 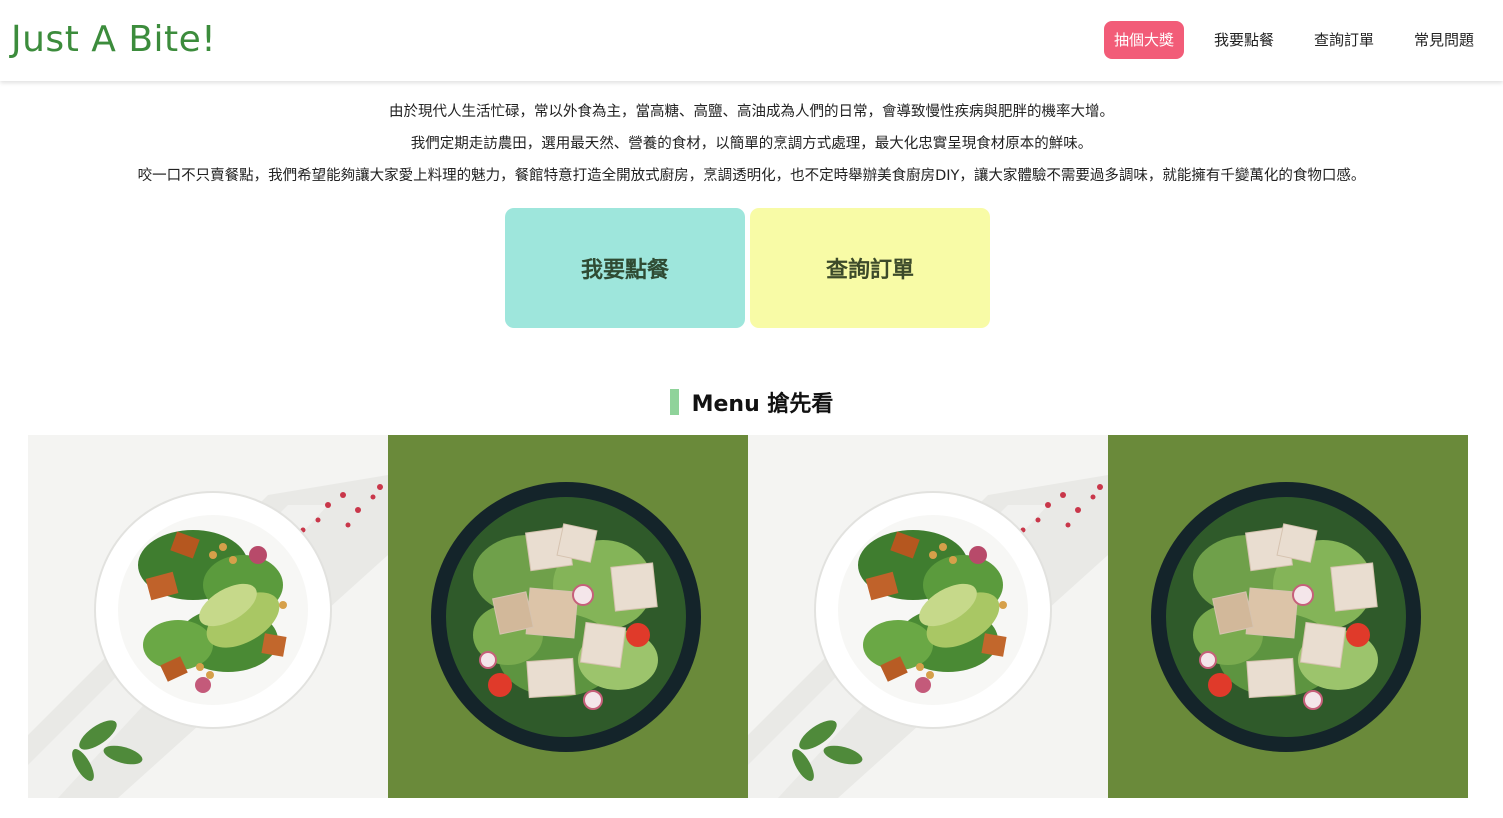 What do you see at coordinates (1244, 40) in the screenshot?
I see `nav-item-order: 我要點餐` at bounding box center [1244, 40].